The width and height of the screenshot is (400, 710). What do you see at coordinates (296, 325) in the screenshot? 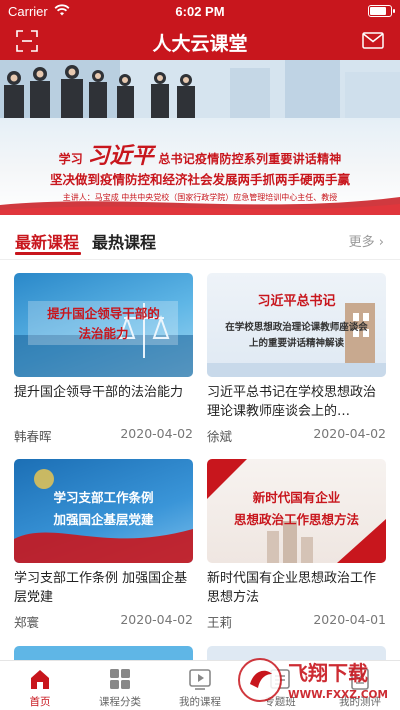
I see `course-thumbnail: 习近平总书记 在学校思想政治理论课教师座谈会 上的重要讲话精神解读` at bounding box center [296, 325].